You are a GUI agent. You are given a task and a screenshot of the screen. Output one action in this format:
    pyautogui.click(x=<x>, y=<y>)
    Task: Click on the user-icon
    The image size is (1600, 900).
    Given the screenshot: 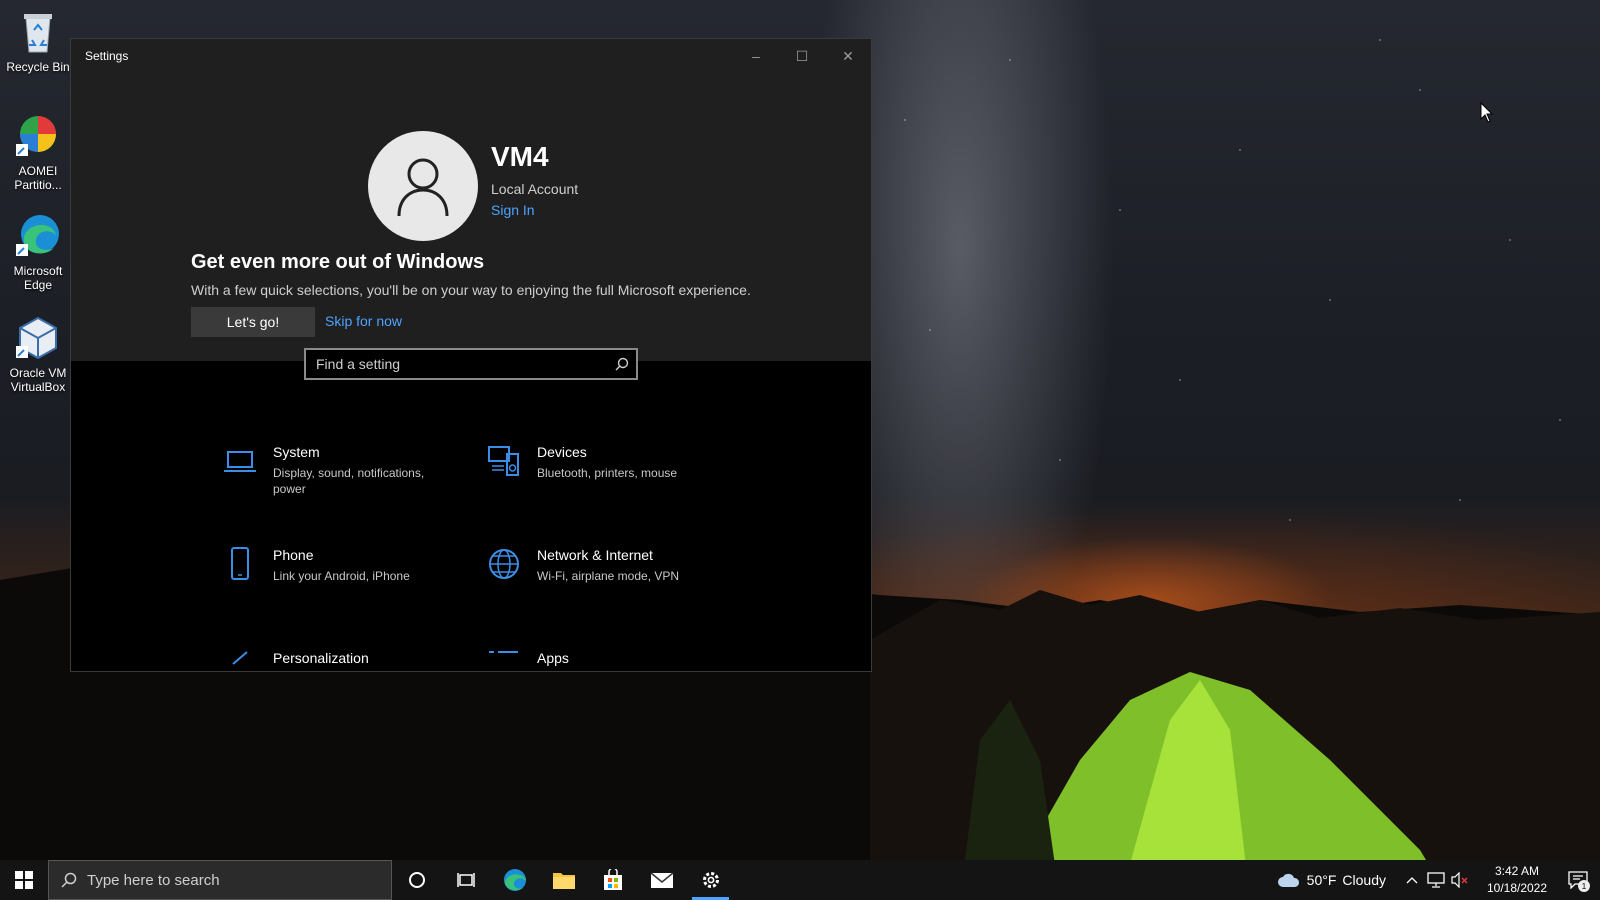 What is the action you would take?
    pyautogui.click(x=423, y=187)
    